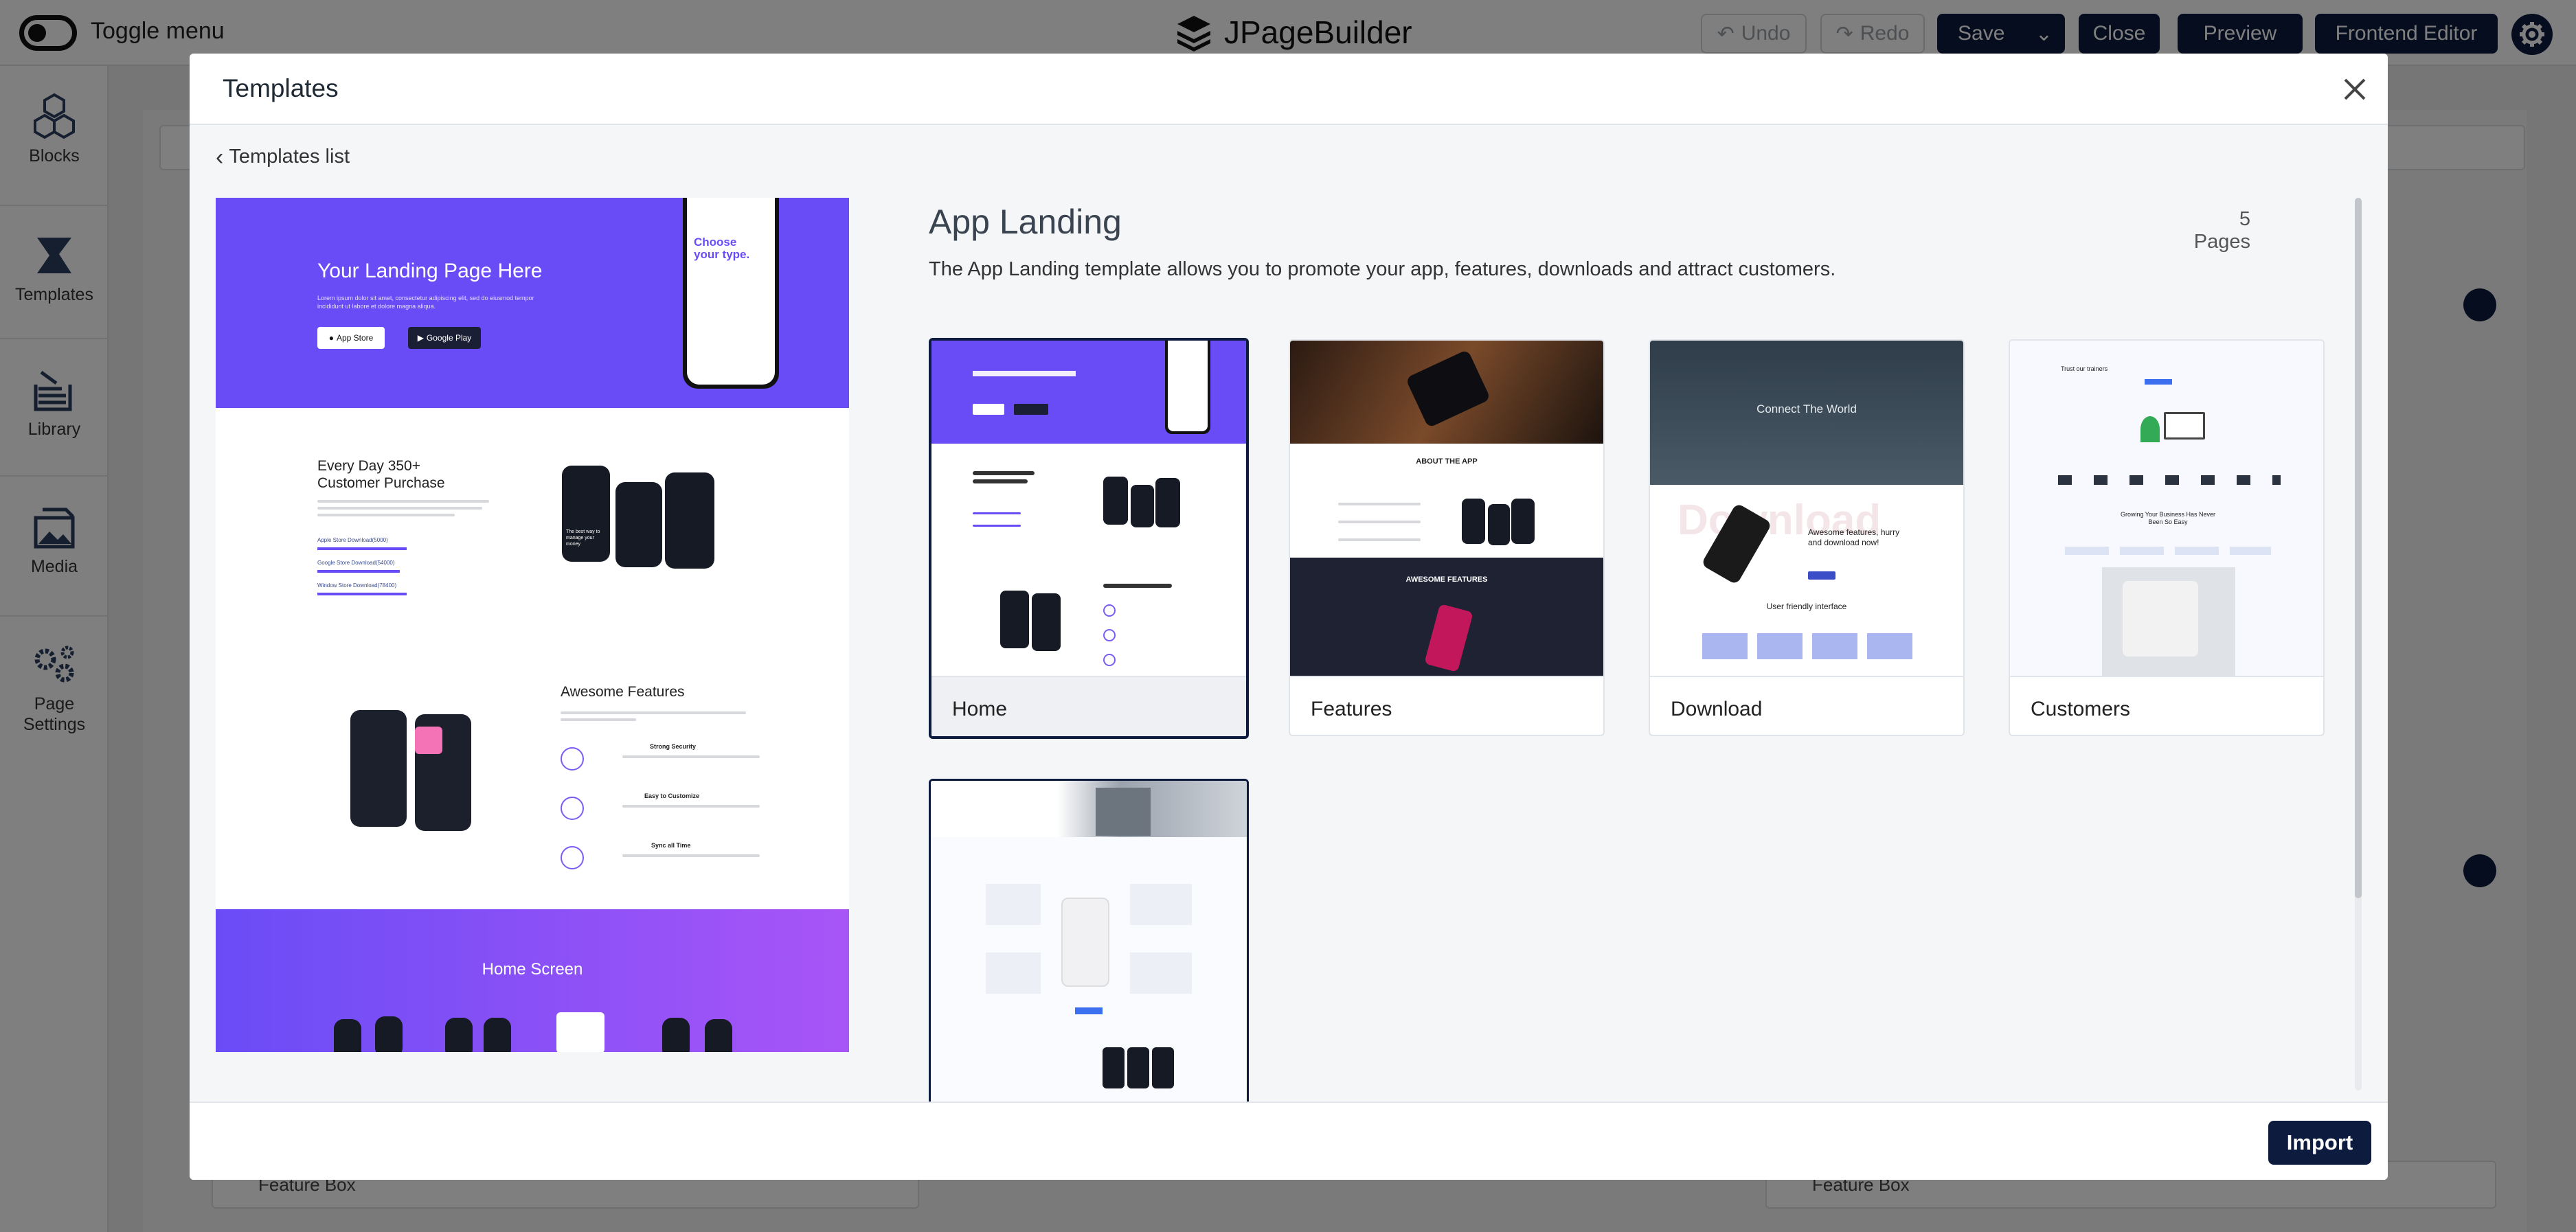 This screenshot has width=2576, height=1232. I want to click on phone-heading: Choose your type., so click(722, 248).